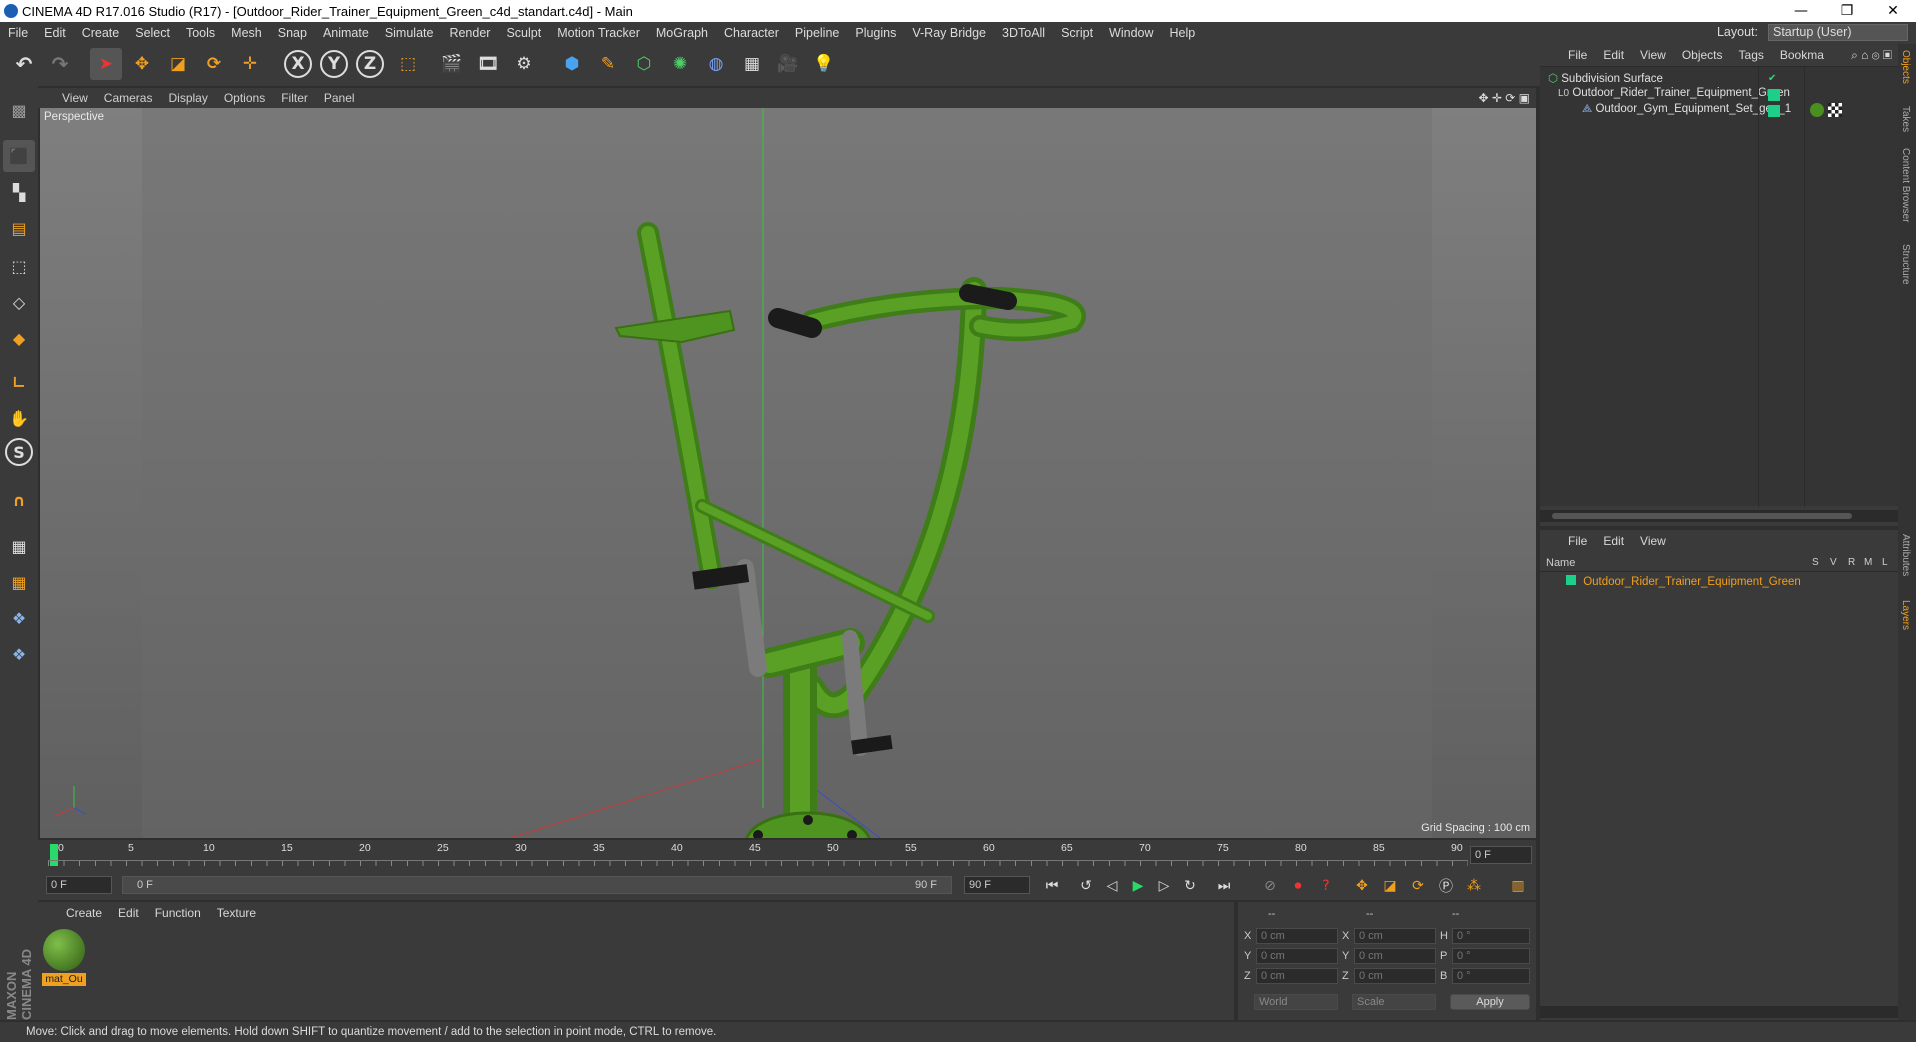 The width and height of the screenshot is (1916, 1042). What do you see at coordinates (128, 98) in the screenshot?
I see `viewport-menu-cameras: Cameras` at bounding box center [128, 98].